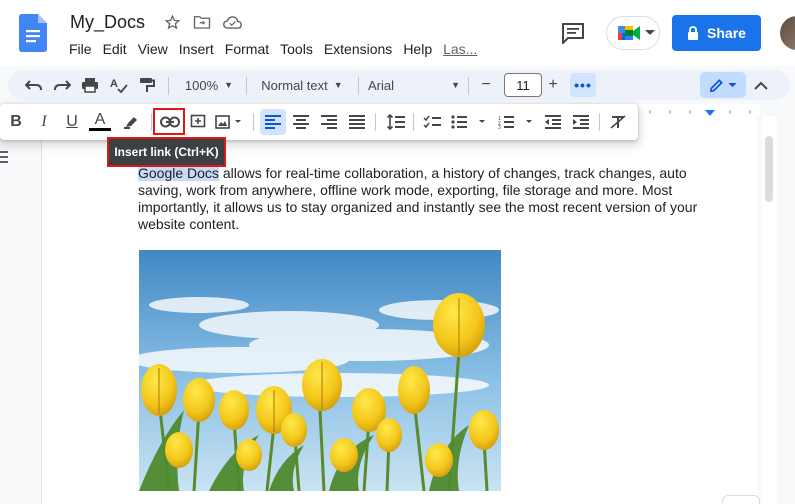 This screenshot has height=504, width=795. What do you see at coordinates (90, 85) in the screenshot?
I see `print-icon` at bounding box center [90, 85].